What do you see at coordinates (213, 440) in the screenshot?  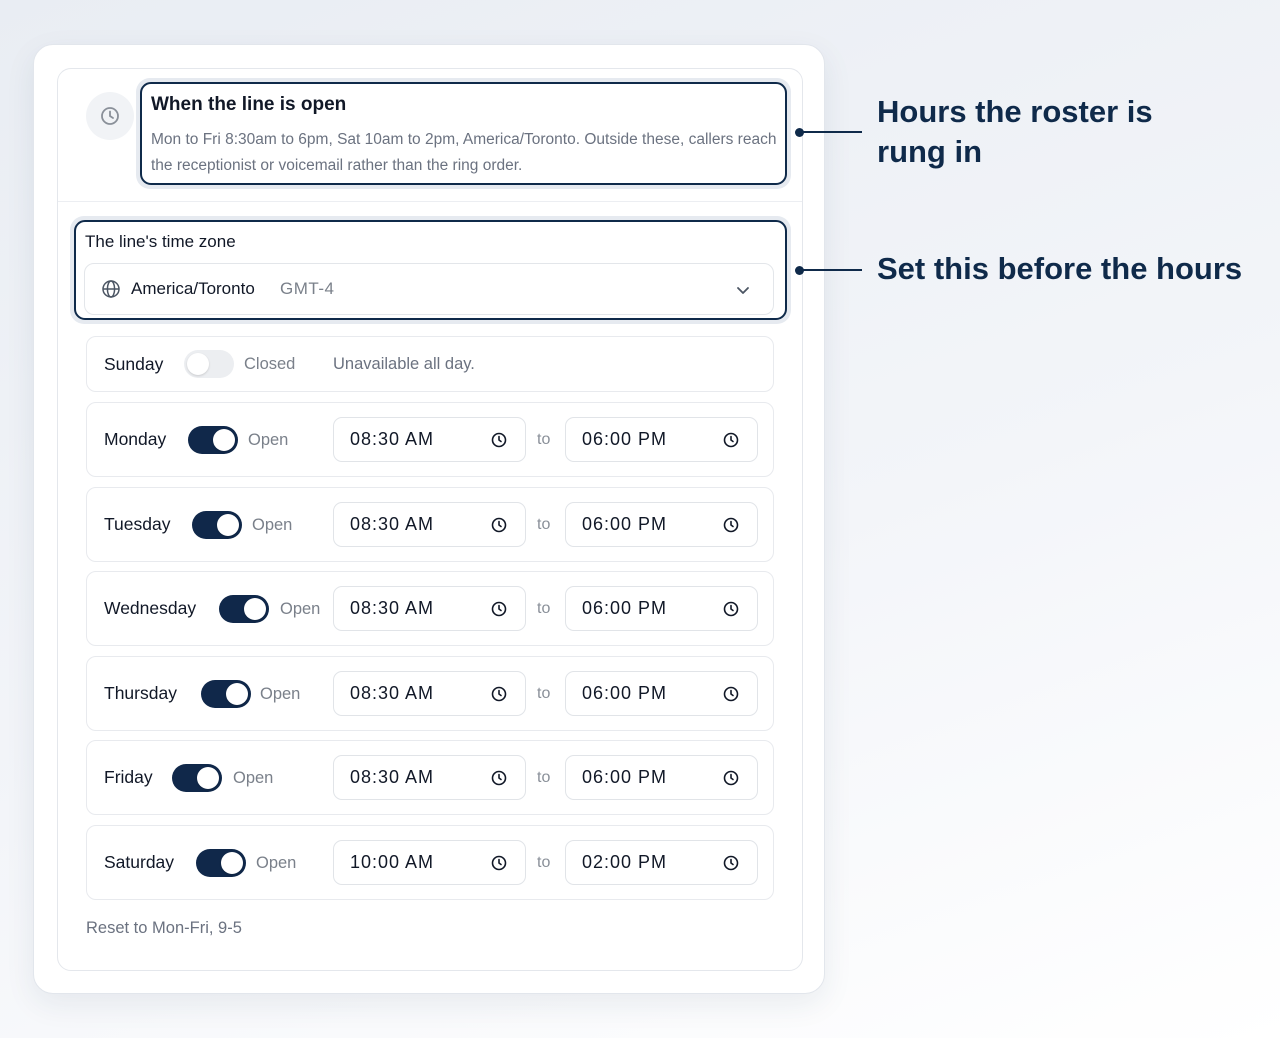 I see `day-toggle-monday` at bounding box center [213, 440].